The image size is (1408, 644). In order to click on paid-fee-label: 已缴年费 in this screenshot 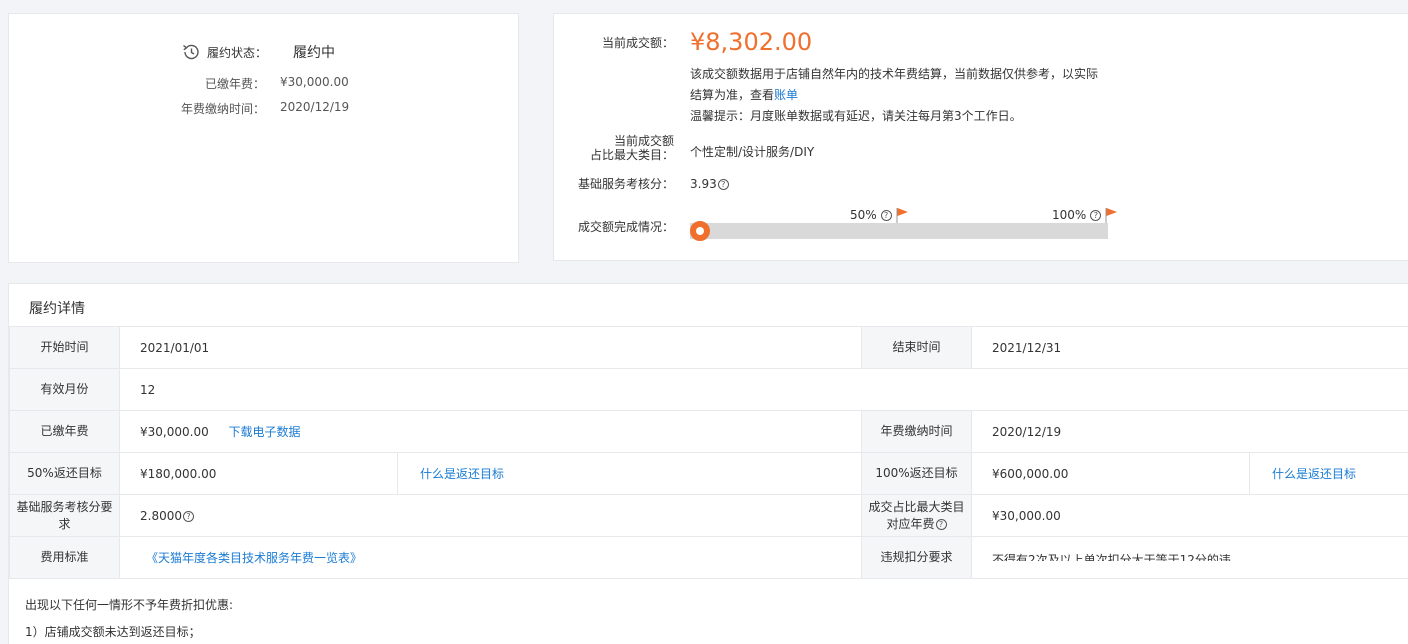, I will do `click(64, 431)`.